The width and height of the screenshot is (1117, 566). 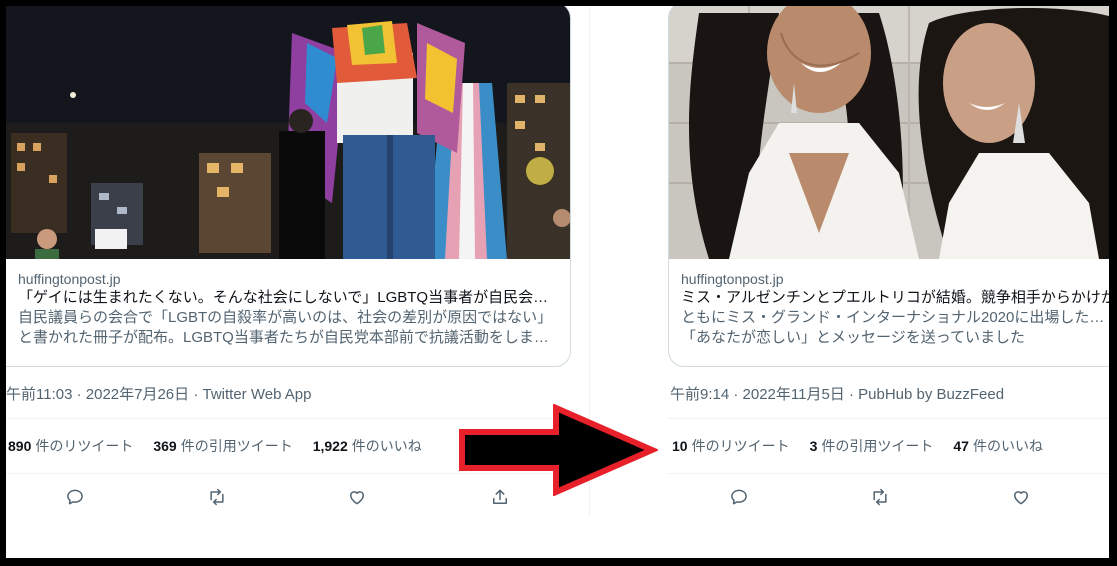 I want to click on tweet-source: PubHub by BuzzFeed, so click(x=931, y=394).